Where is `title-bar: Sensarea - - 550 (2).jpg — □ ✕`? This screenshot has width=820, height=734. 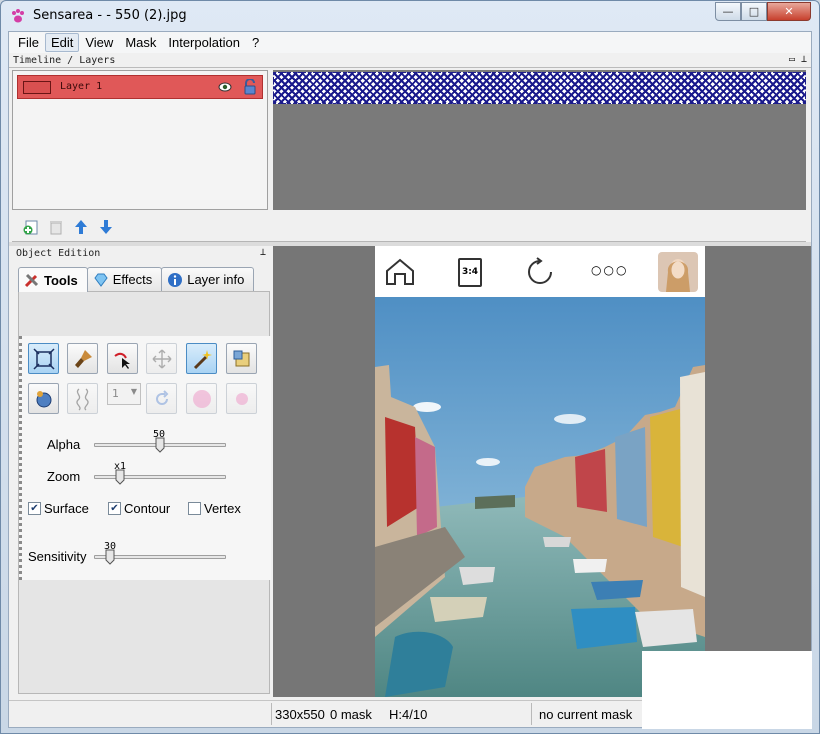 title-bar: Sensarea - - 550 (2).jpg — □ ✕ is located at coordinates (410, 16).